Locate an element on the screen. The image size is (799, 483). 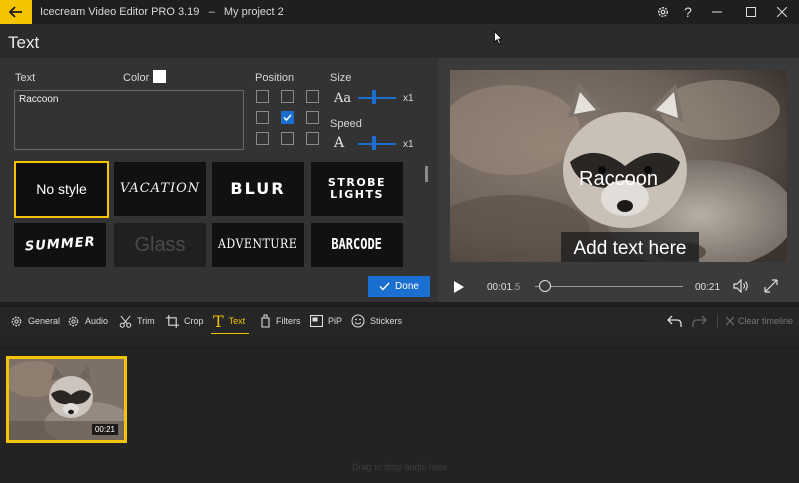
done-button-label: Done is located at coordinates (407, 286).